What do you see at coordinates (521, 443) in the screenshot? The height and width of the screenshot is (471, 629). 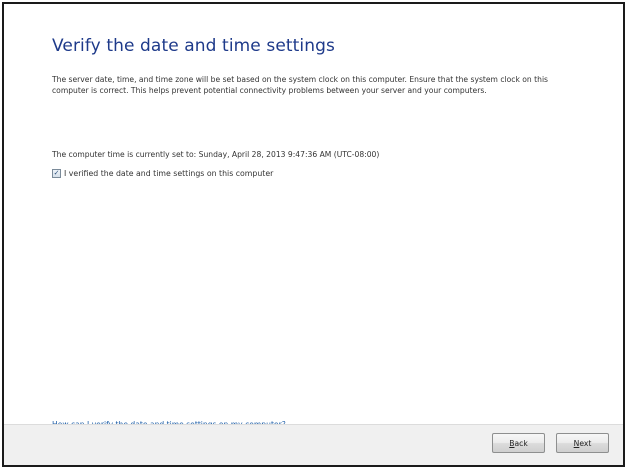 I see `back-button-label: ack` at bounding box center [521, 443].